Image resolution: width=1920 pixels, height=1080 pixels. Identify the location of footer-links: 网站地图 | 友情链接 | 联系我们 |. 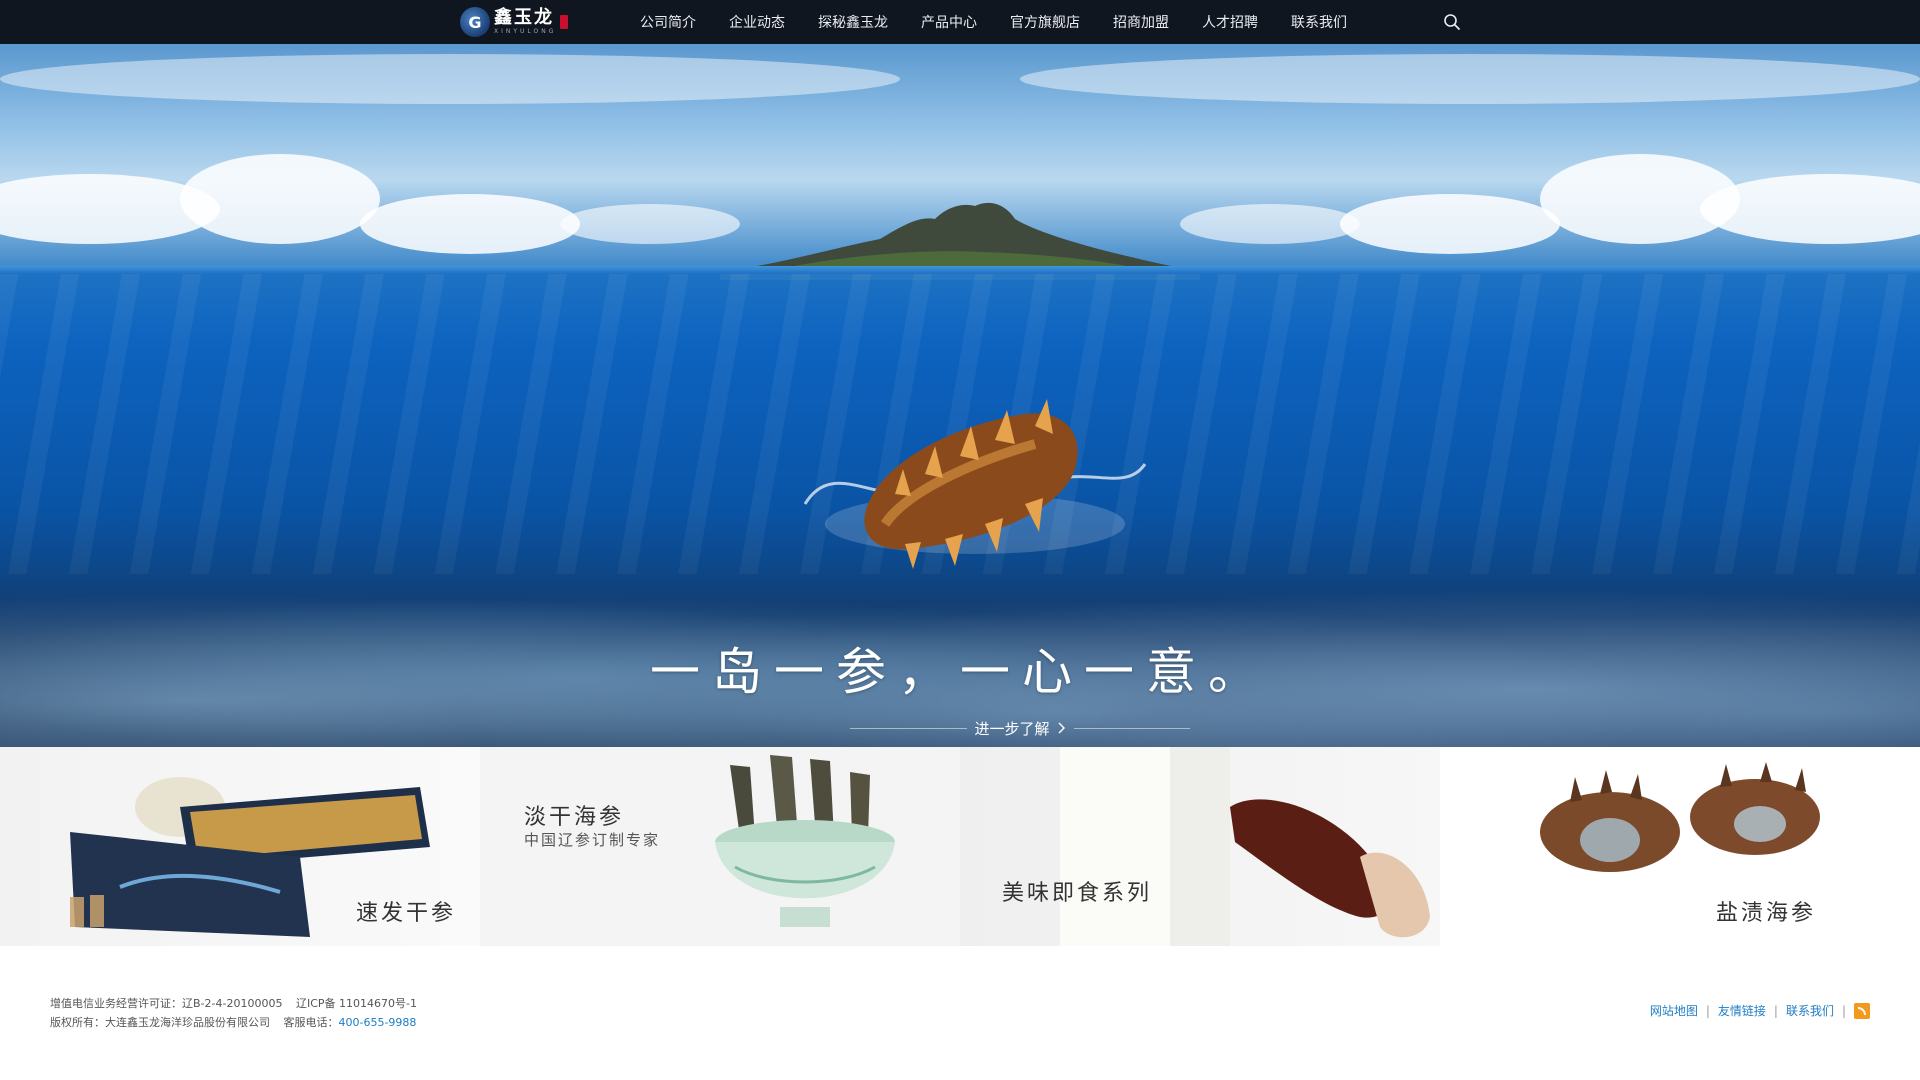
(1760, 1010).